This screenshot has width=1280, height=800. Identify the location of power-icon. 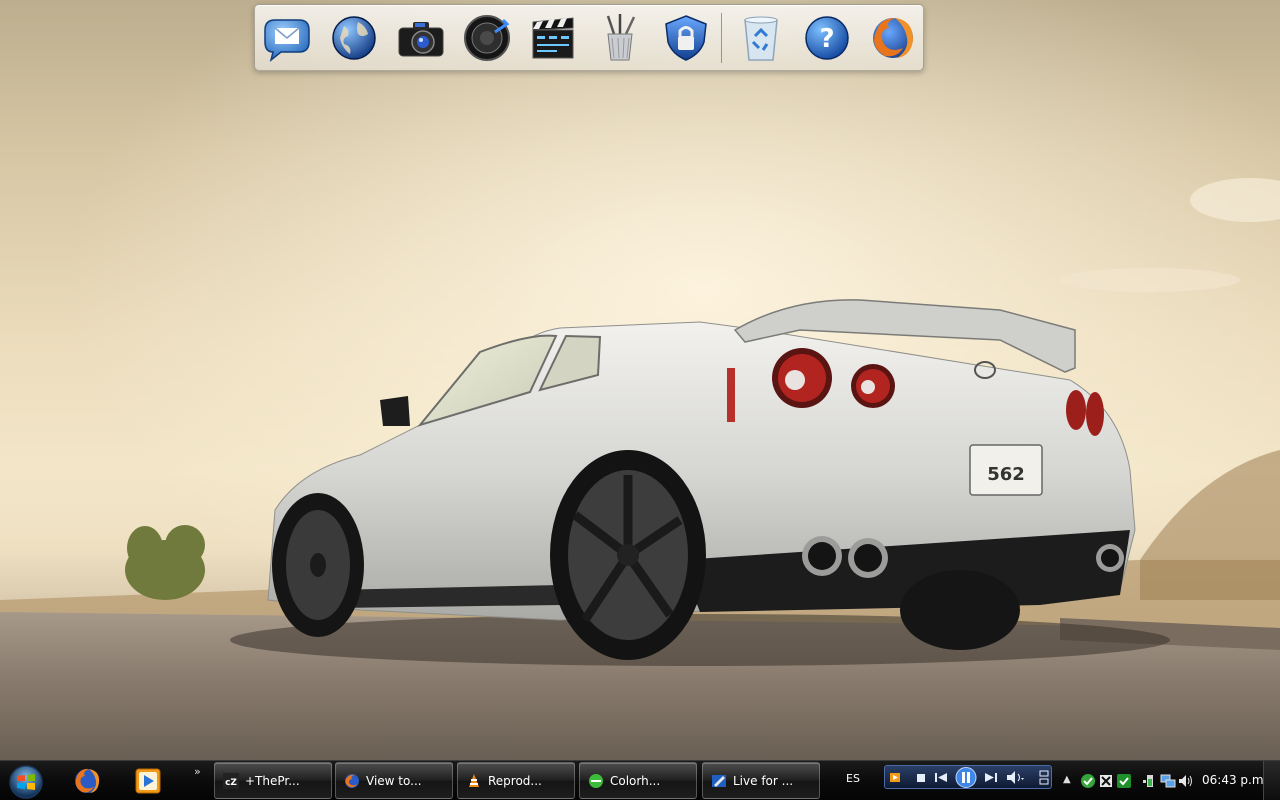
(1150, 781).